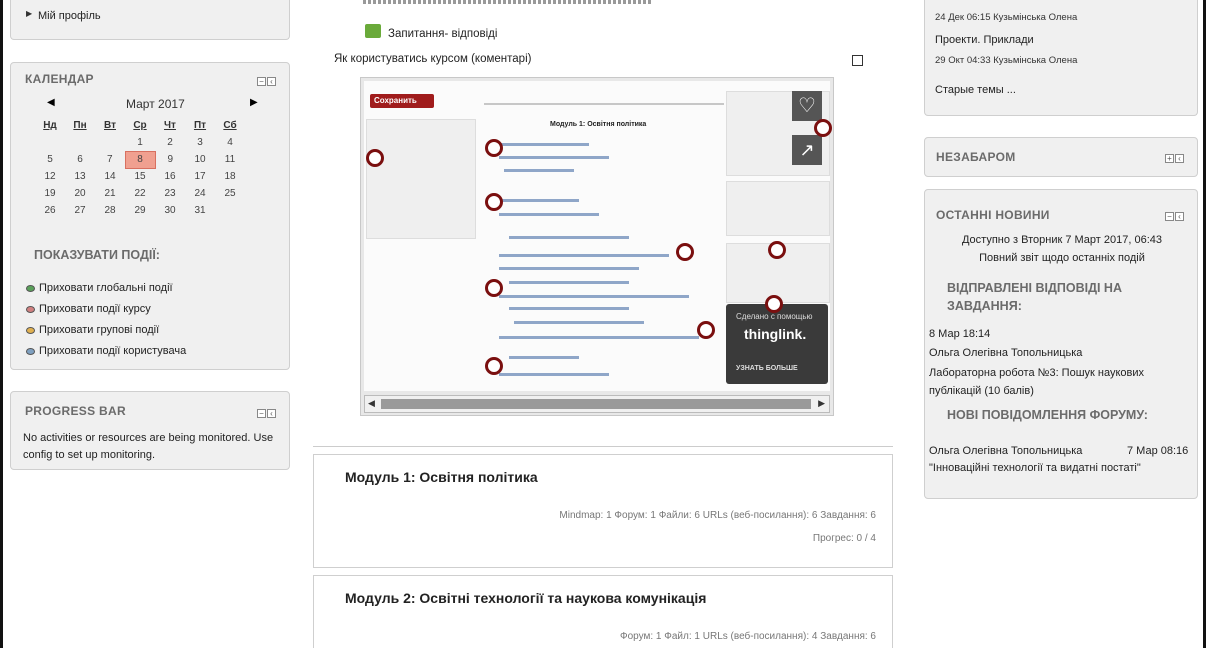  What do you see at coordinates (230, 142) in the screenshot?
I see `calendar-day: 4` at bounding box center [230, 142].